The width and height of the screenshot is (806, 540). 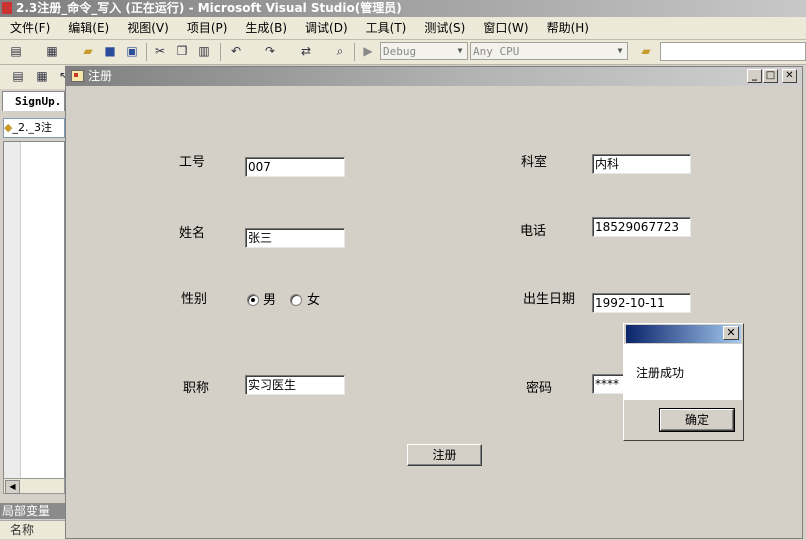 I want to click on employee-id-label: 工号, so click(x=192, y=162).